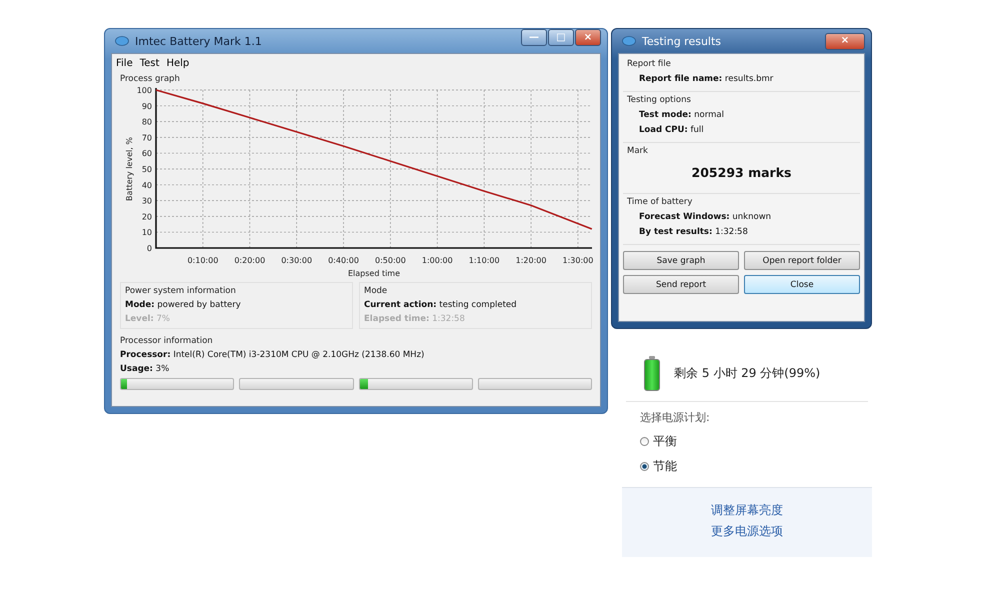 The image size is (1000, 600). Describe the element at coordinates (638, 151) in the screenshot. I see `section-title: Mark` at that location.